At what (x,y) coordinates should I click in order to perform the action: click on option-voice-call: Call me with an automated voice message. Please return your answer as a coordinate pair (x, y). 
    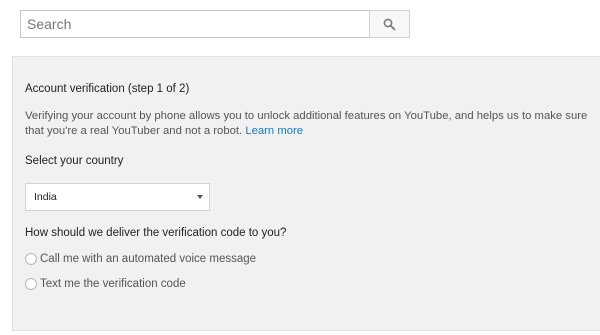
    Looking at the image, I should click on (140, 259).